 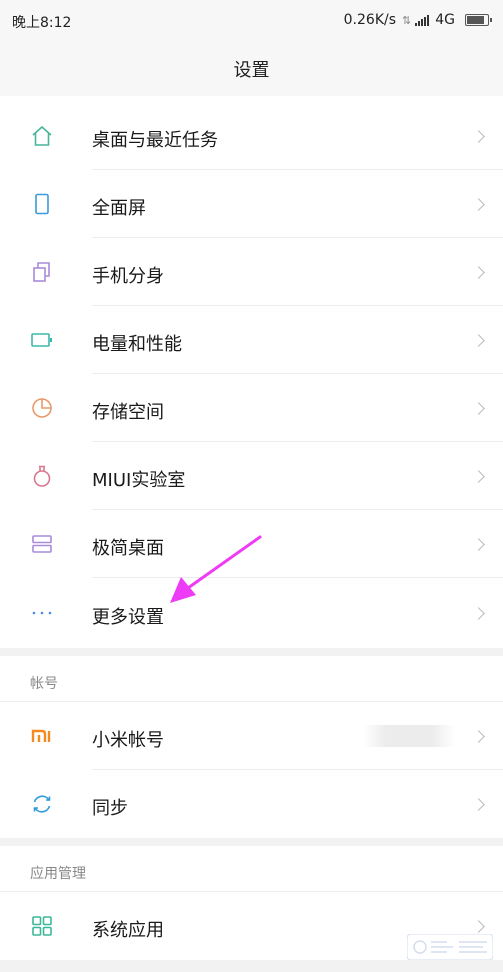 What do you see at coordinates (41, 272) in the screenshot?
I see `clone-icon` at bounding box center [41, 272].